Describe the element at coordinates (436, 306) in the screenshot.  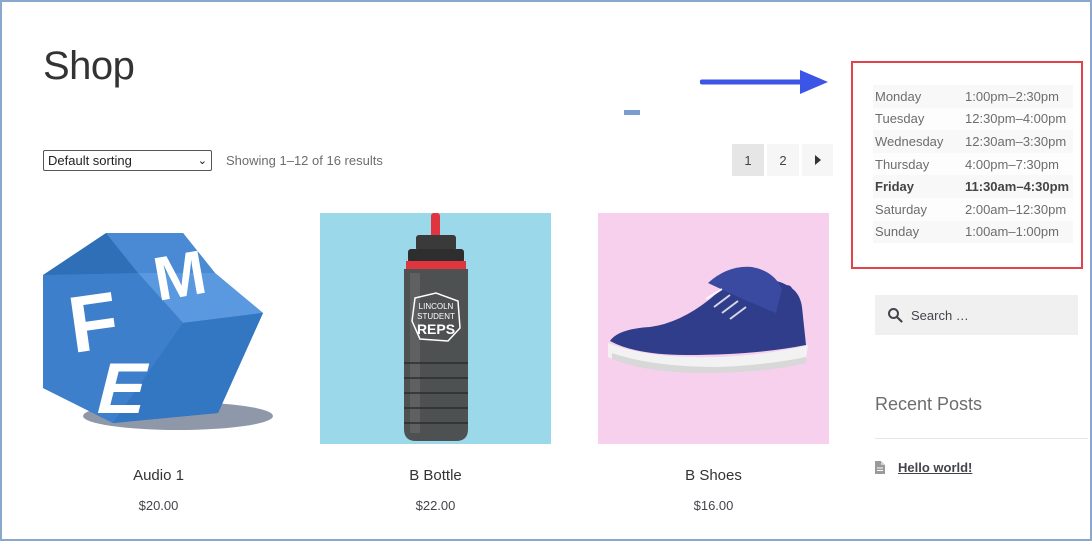
I see `svg-text: LINCOLN` at that location.